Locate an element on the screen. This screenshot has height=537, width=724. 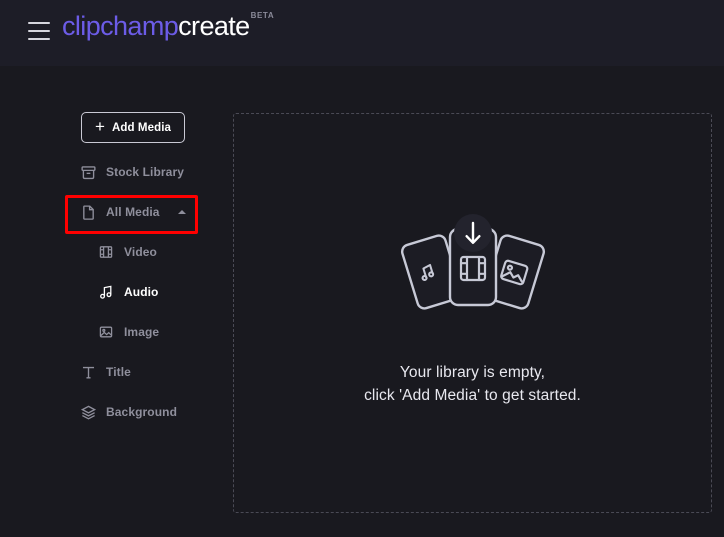
app-header: clipchampcreateBETA is located at coordinates (362, 33).